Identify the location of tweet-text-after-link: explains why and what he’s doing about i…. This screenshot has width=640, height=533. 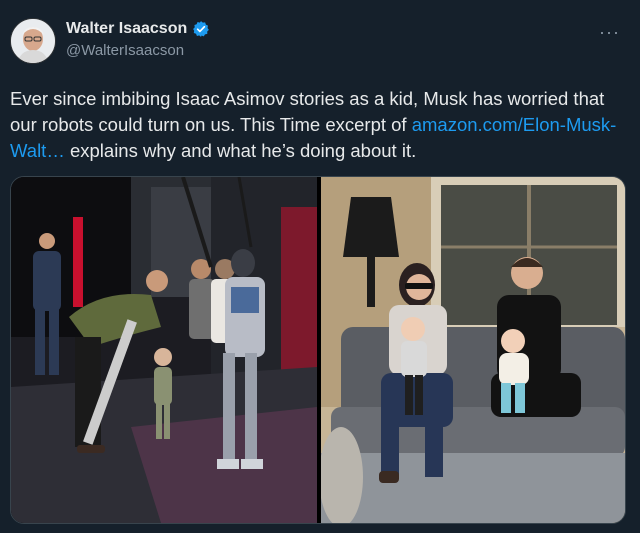
(240, 150).